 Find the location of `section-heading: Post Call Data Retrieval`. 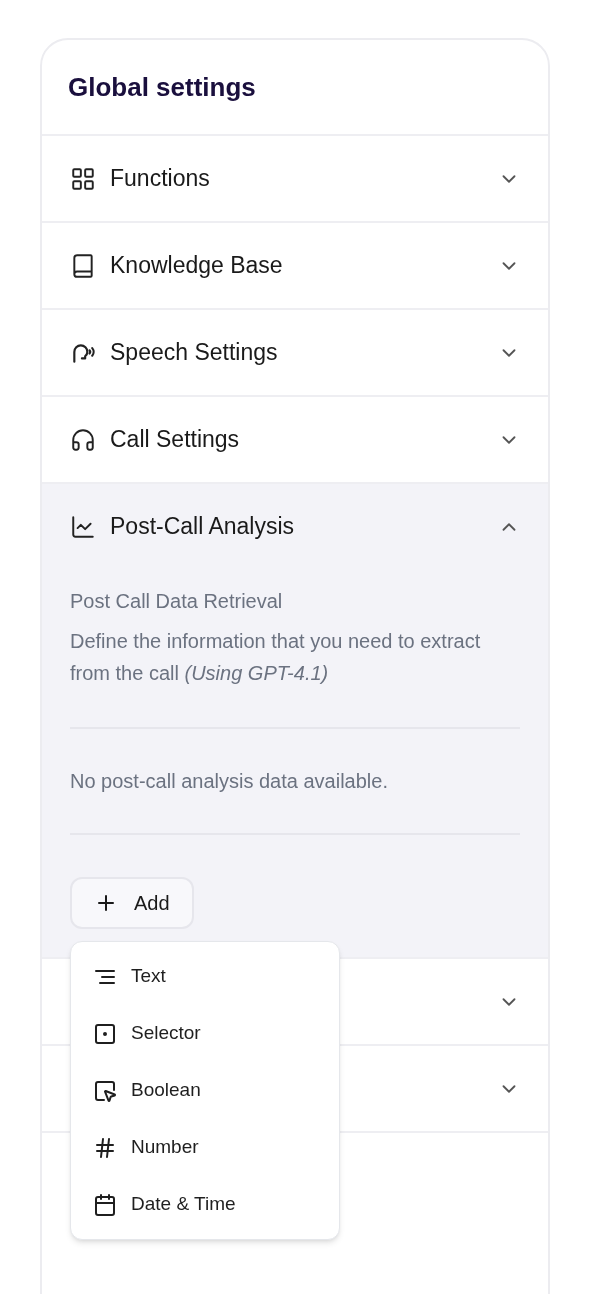

section-heading: Post Call Data Retrieval is located at coordinates (177, 601).